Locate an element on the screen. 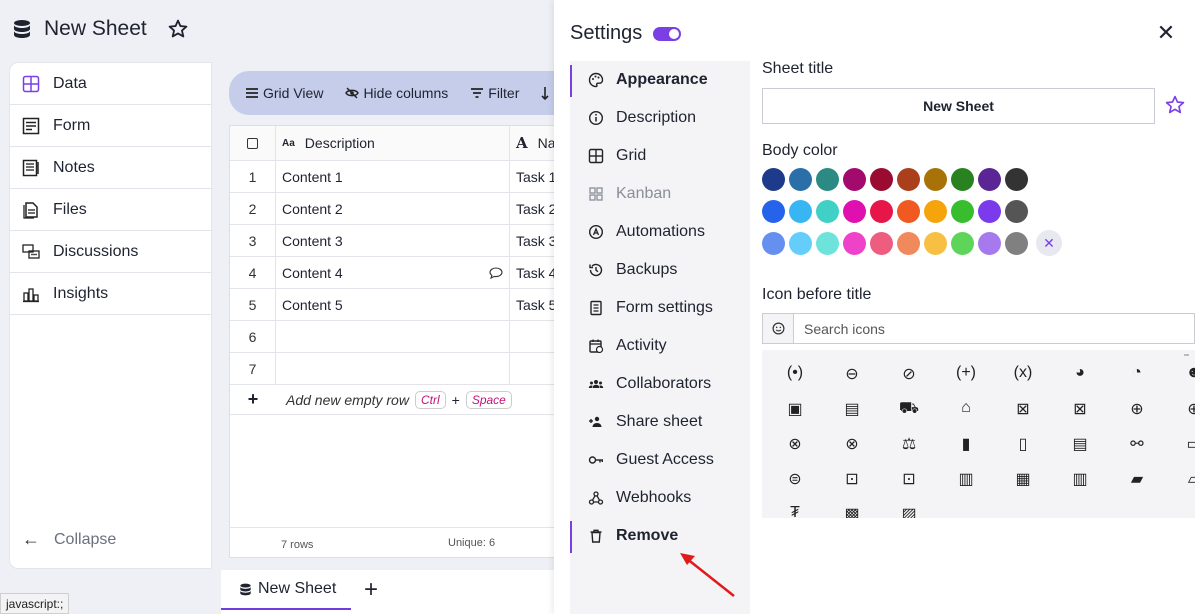 This screenshot has height=614, width=1197. comment-icon is located at coordinates (496, 273).